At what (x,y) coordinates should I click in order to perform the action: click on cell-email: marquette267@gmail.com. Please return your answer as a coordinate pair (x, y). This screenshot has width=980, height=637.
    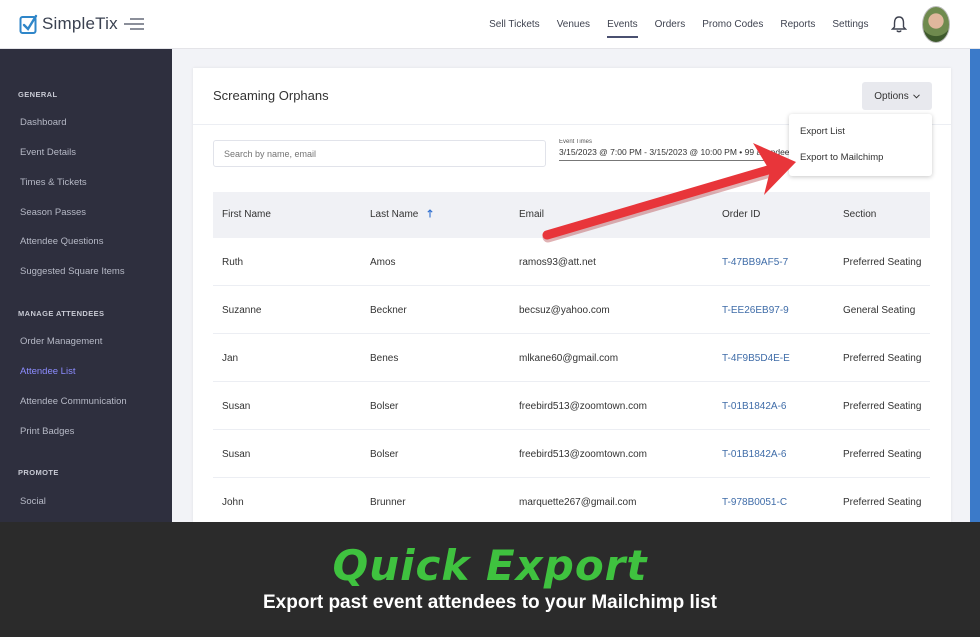
    Looking at the image, I should click on (578, 502).